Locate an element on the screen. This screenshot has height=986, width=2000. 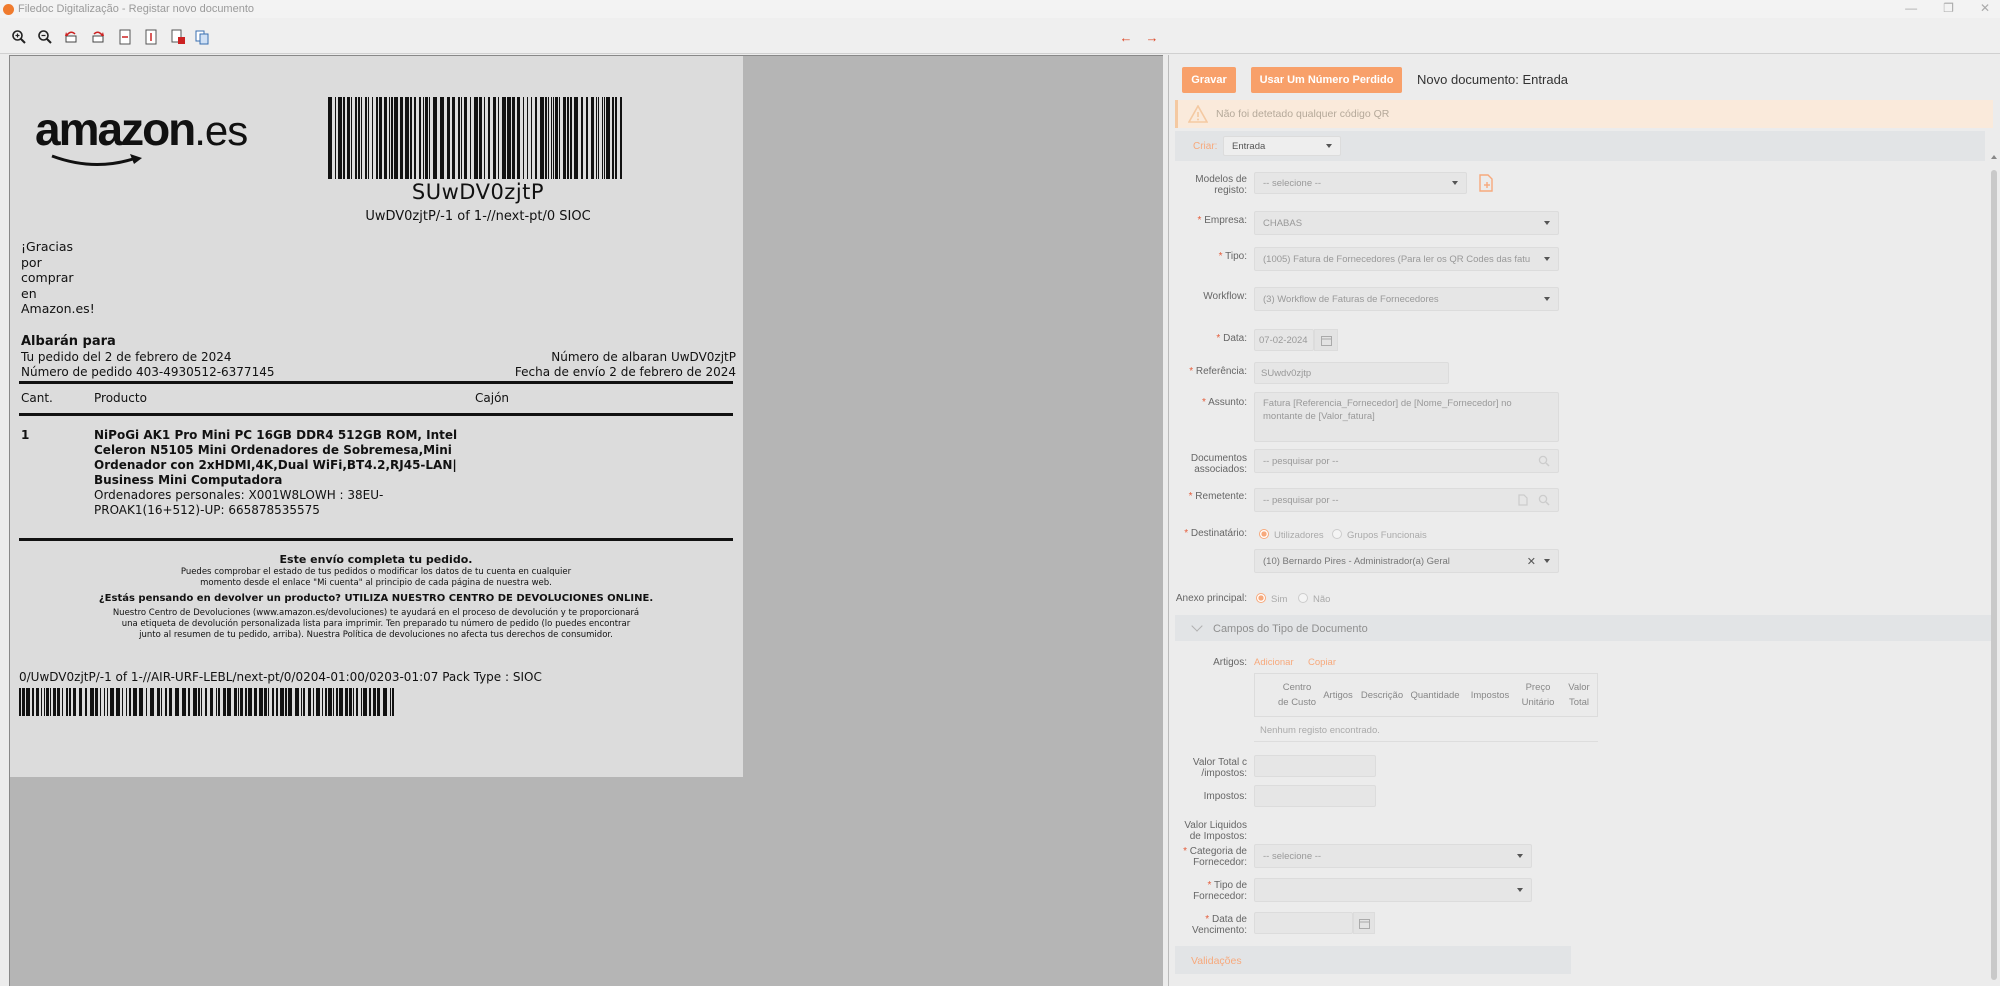
col-cost-center: Centro de Custo is located at coordinates (1297, 695).